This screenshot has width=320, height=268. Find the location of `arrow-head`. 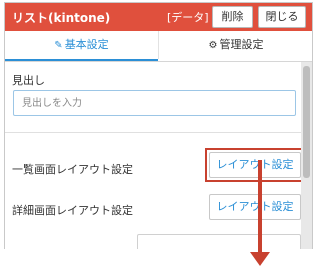

arrow-head is located at coordinates (260, 259).